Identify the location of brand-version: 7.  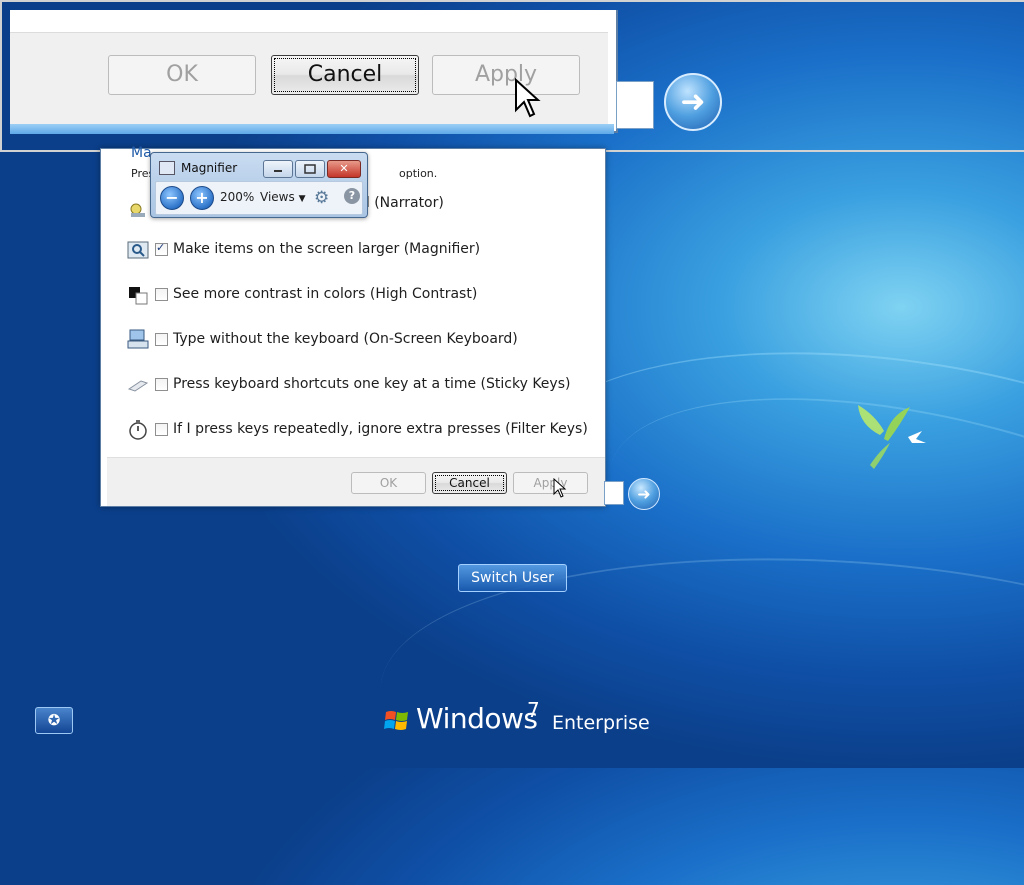
(533, 710).